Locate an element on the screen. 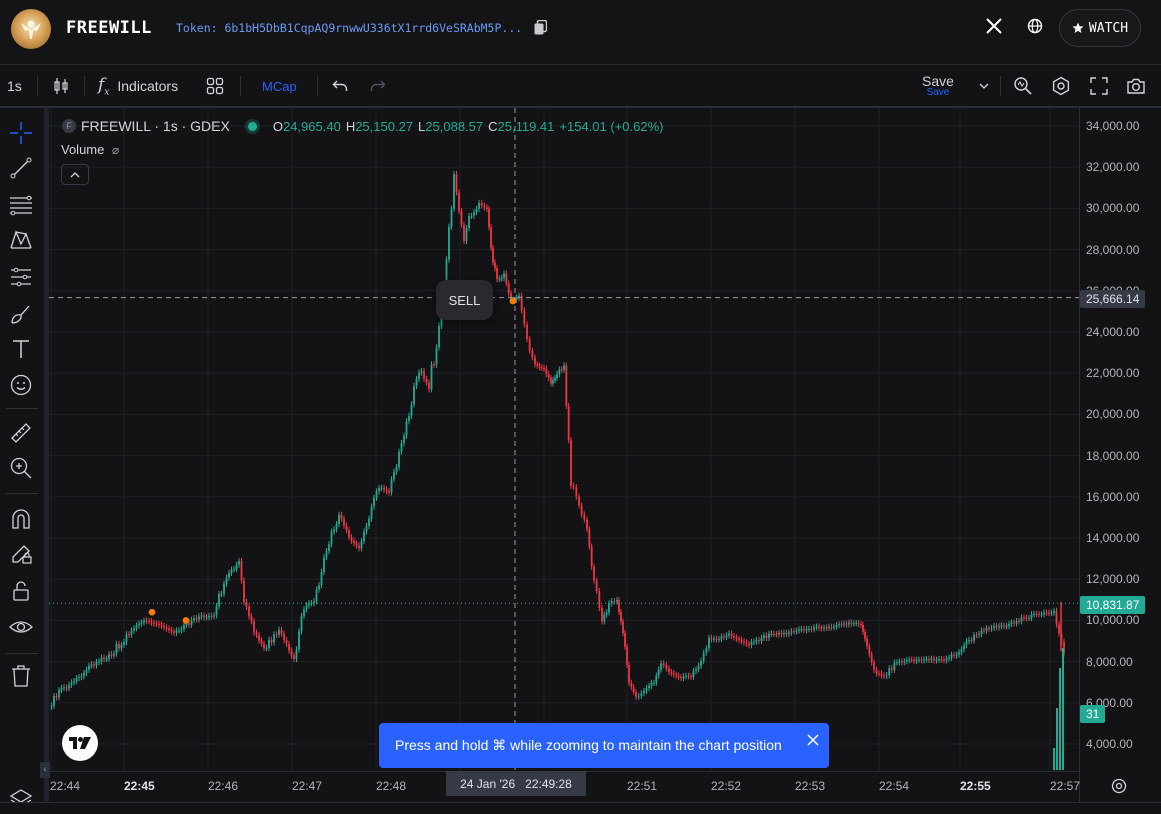 Image resolution: width=1161 pixels, height=814 pixels. drawing-toolbar is located at coordinates (24, 460).